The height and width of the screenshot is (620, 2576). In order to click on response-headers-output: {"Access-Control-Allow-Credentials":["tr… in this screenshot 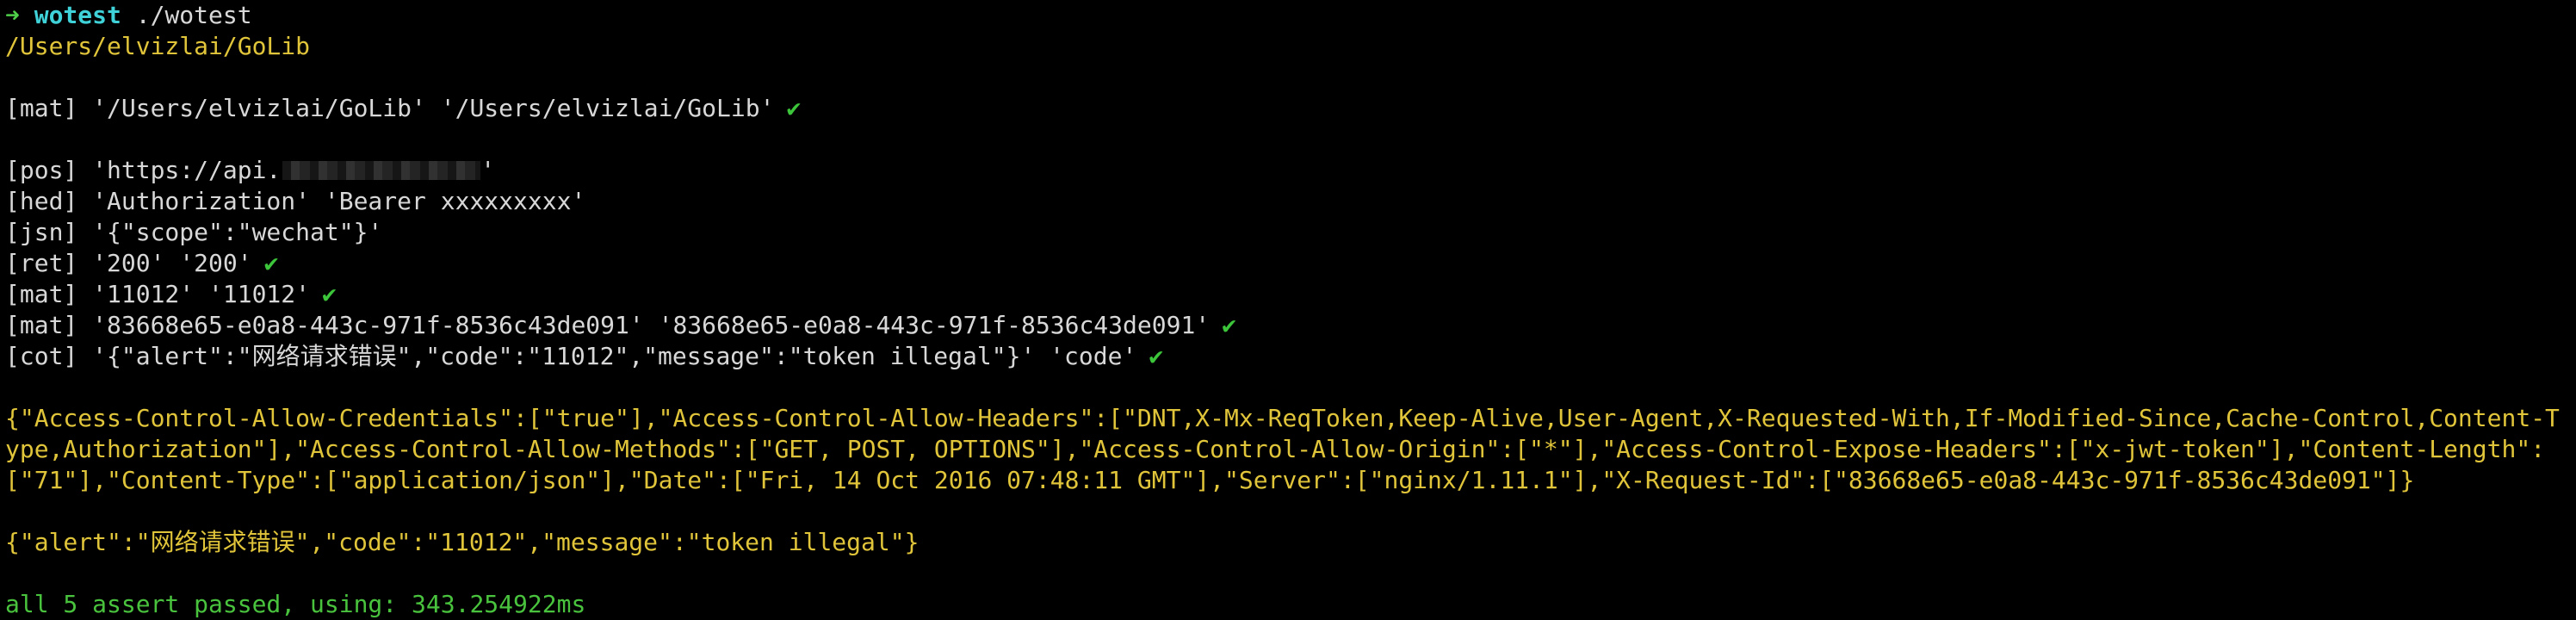, I will do `click(1283, 449)`.